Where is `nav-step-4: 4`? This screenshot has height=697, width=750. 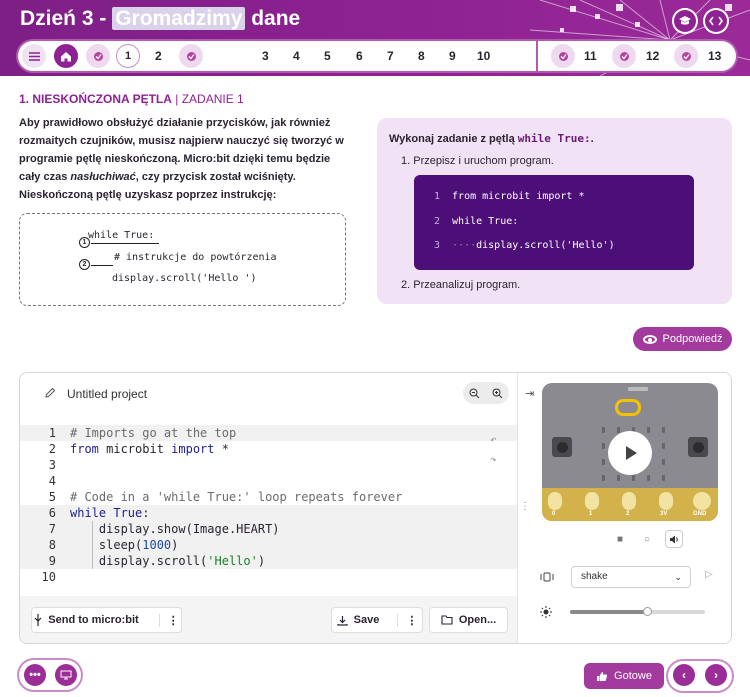
nav-step-4: 4 is located at coordinates (296, 56).